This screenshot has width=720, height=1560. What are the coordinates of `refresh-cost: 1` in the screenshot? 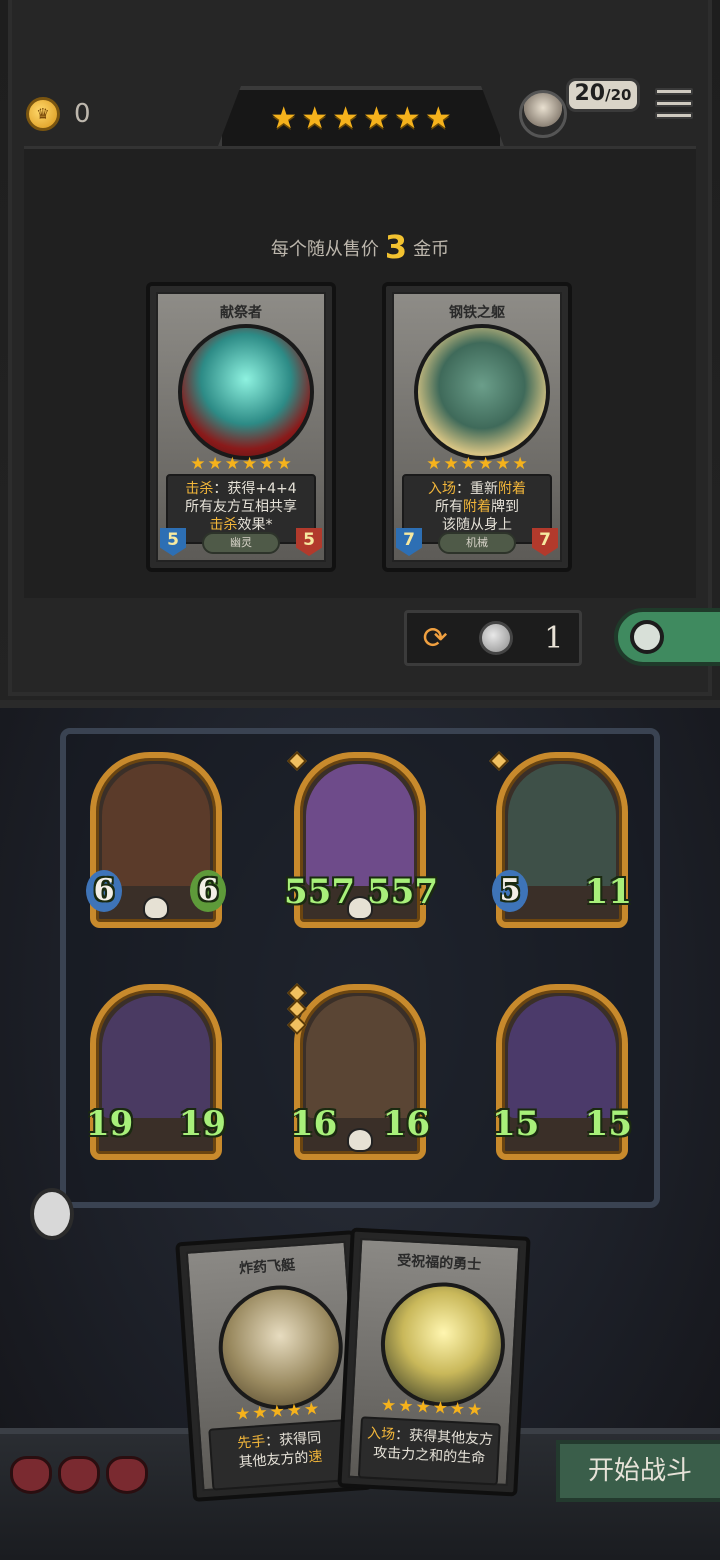 It's located at (554, 638).